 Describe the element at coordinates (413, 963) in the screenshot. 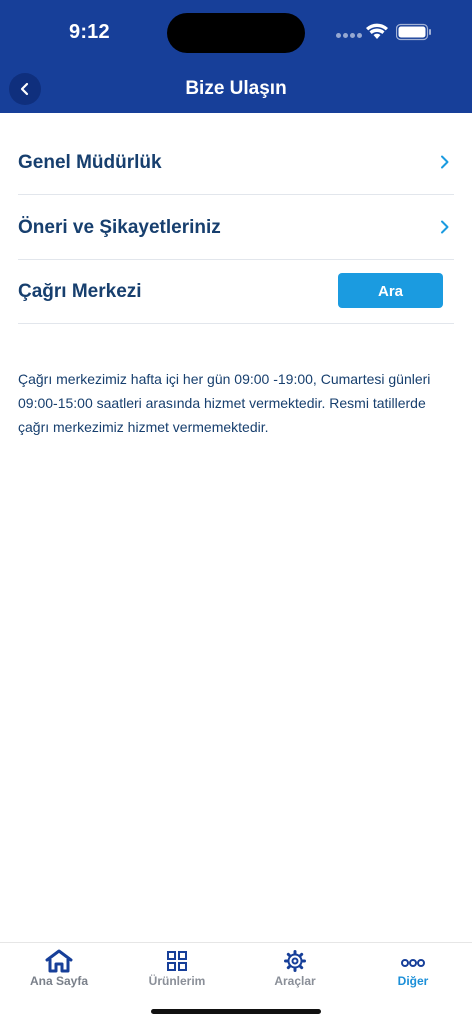

I see `more-dots-icon` at that location.